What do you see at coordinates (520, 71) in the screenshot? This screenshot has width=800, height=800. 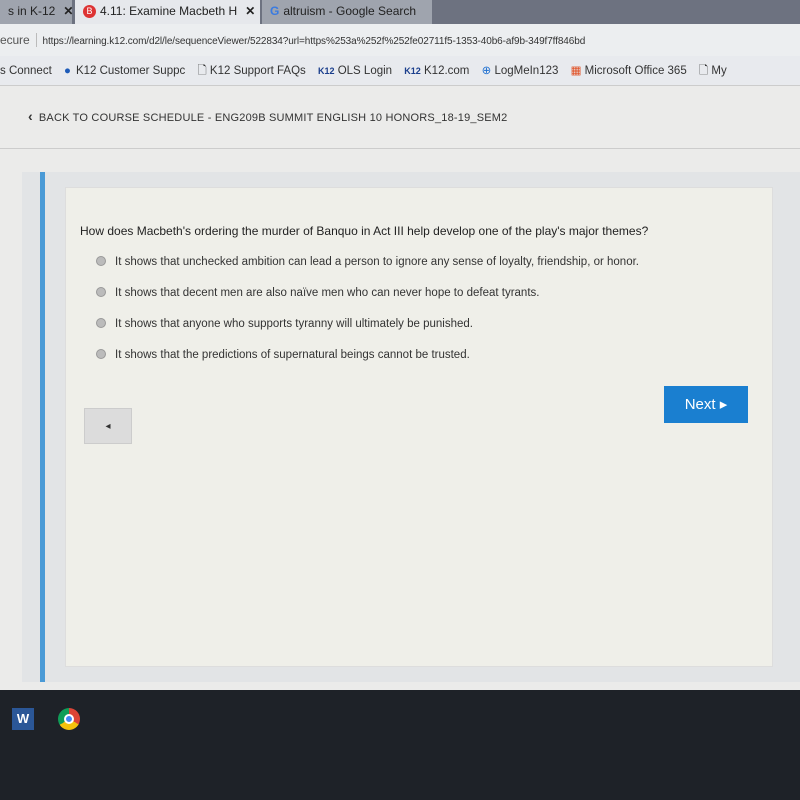 I see `bookmark: ⊕ LogMeIn123` at bounding box center [520, 71].